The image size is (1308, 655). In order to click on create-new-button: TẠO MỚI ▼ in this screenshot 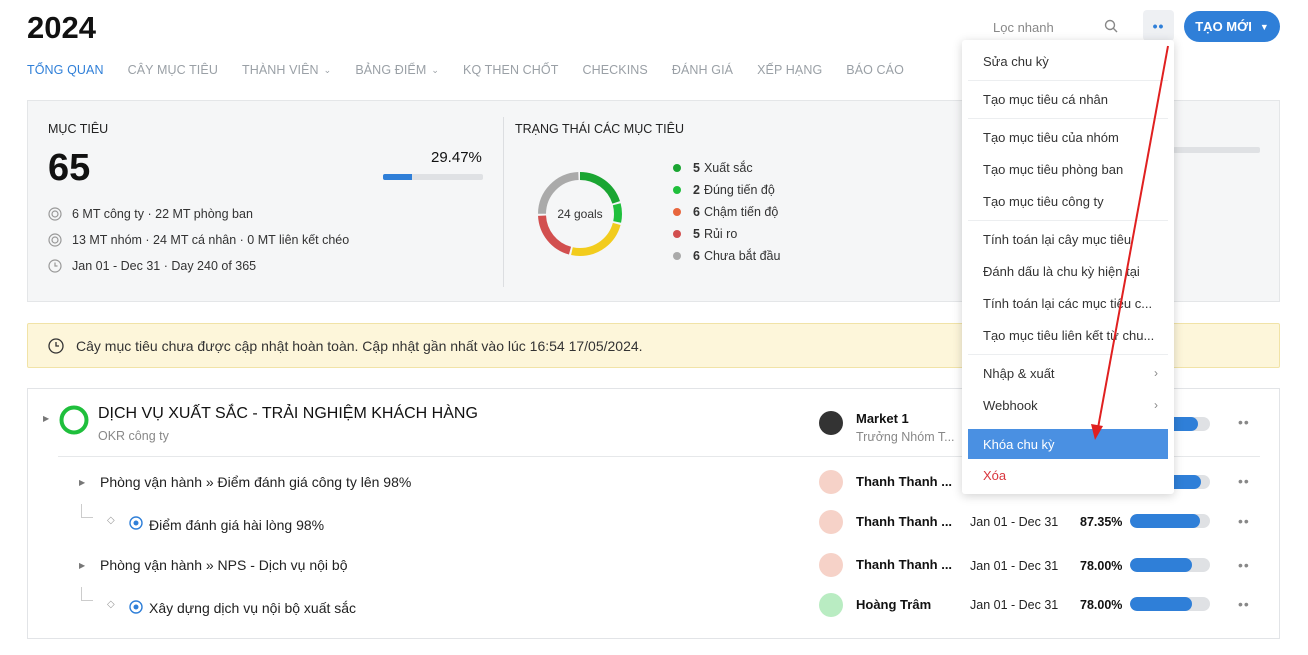, I will do `click(1232, 26)`.